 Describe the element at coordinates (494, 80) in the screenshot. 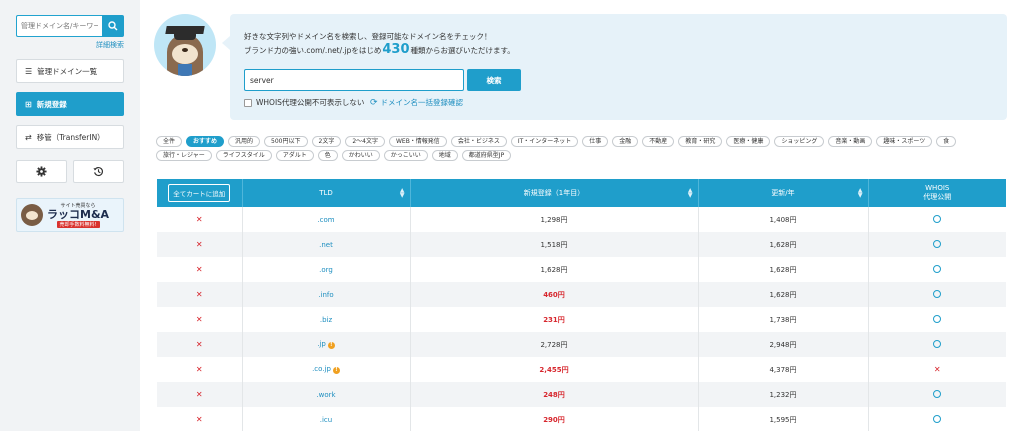

I see `main-search-button: 検索` at that location.